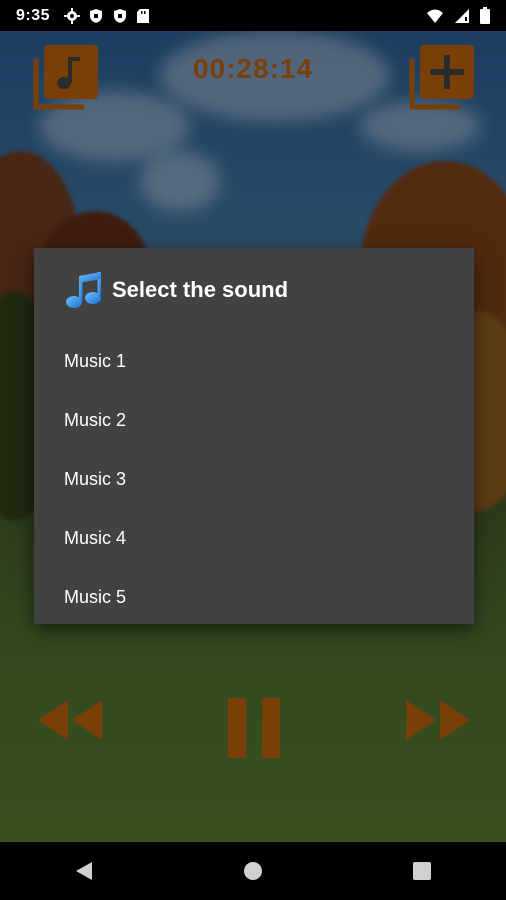 The width and height of the screenshot is (506, 900). What do you see at coordinates (254, 538) in the screenshot?
I see `list-item-music-4: Music 4` at bounding box center [254, 538].